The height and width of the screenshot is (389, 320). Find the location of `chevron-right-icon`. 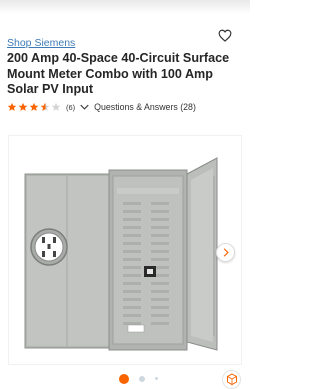

chevron-right-icon is located at coordinates (226, 252).